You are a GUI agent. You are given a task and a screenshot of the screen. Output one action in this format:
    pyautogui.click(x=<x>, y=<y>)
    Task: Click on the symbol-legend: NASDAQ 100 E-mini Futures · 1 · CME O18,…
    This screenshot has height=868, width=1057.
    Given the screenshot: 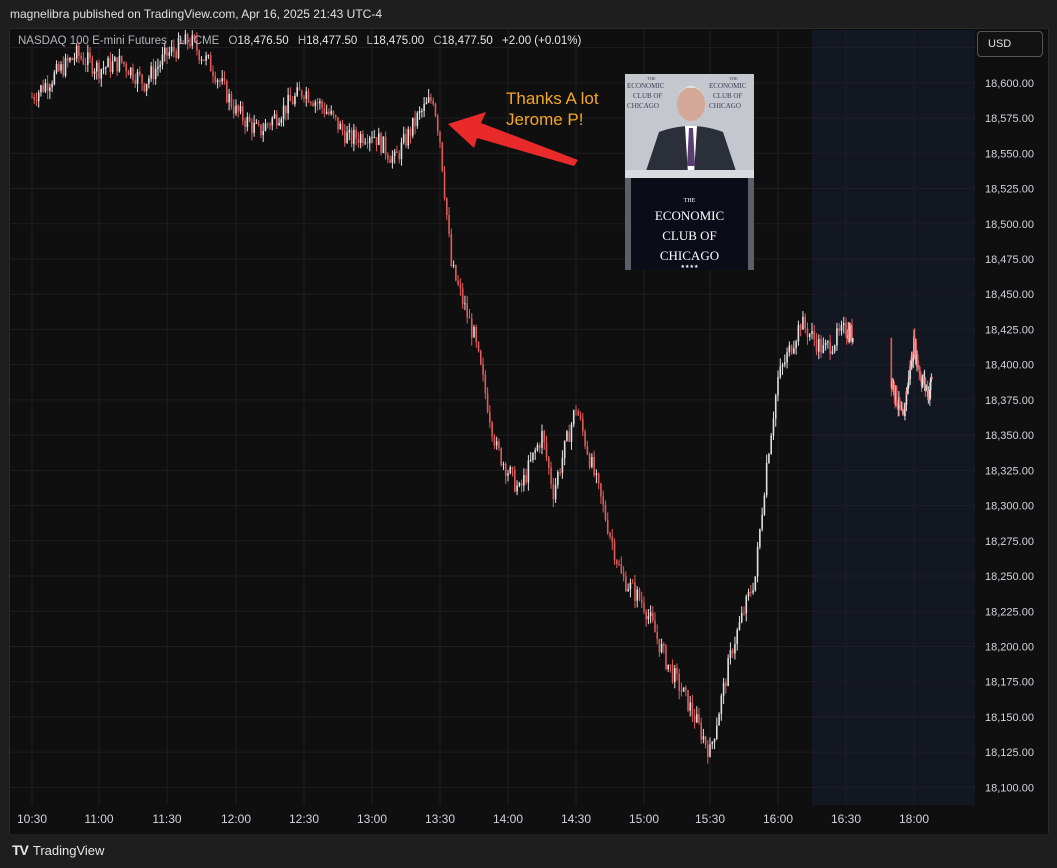 What is the action you would take?
    pyautogui.click(x=299, y=41)
    